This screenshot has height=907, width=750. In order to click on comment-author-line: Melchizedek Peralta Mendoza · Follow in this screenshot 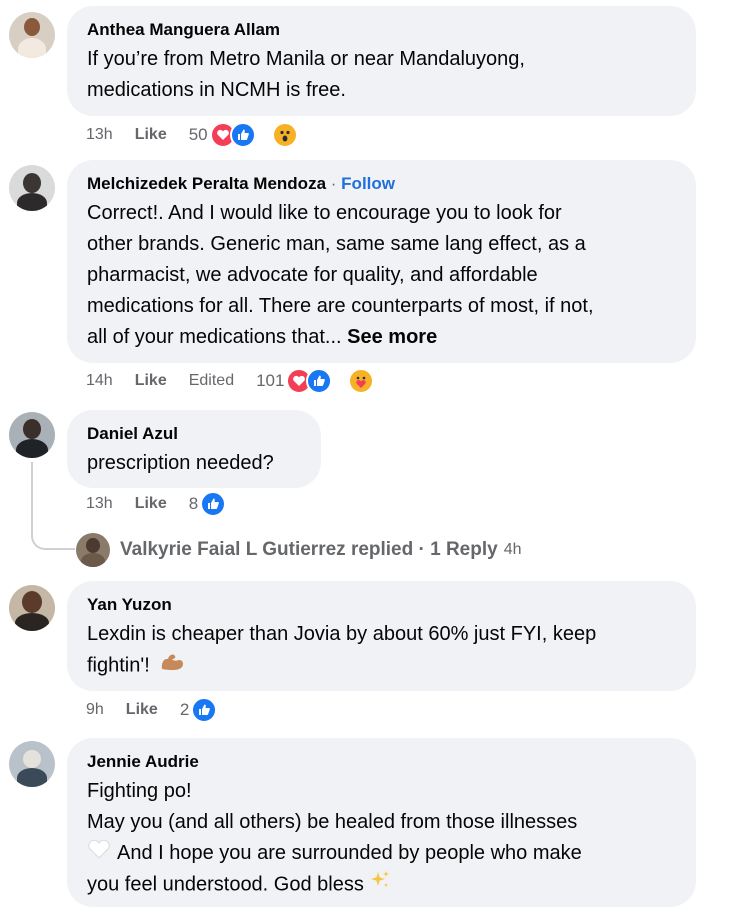, I will do `click(381, 184)`.